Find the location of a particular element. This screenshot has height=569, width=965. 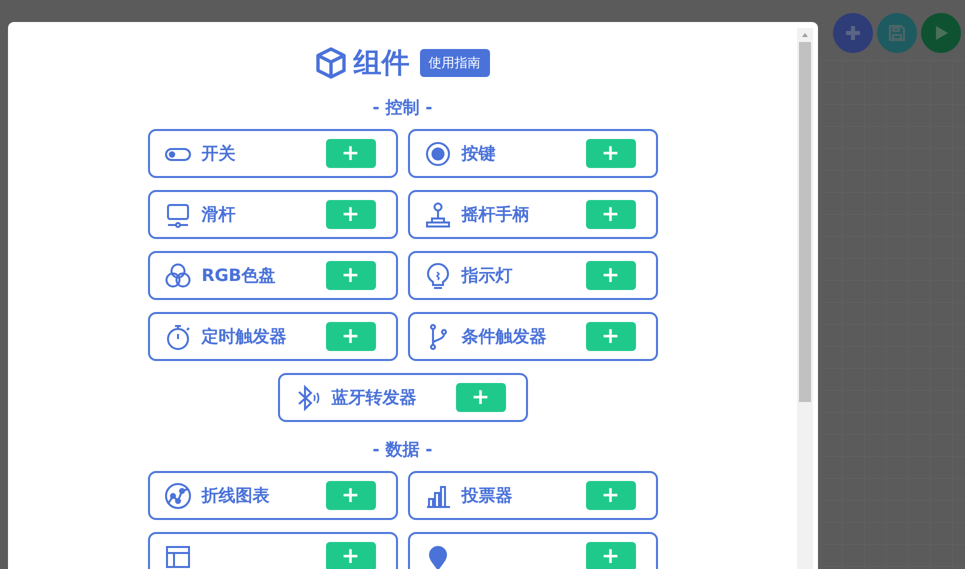

play-icon is located at coordinates (941, 33).